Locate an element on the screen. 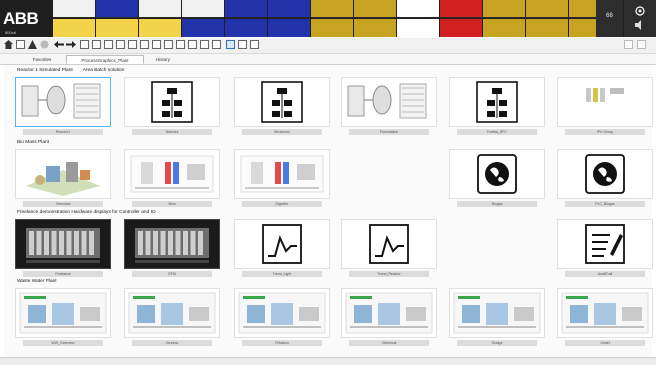  toolbar is located at coordinates (328, 46).